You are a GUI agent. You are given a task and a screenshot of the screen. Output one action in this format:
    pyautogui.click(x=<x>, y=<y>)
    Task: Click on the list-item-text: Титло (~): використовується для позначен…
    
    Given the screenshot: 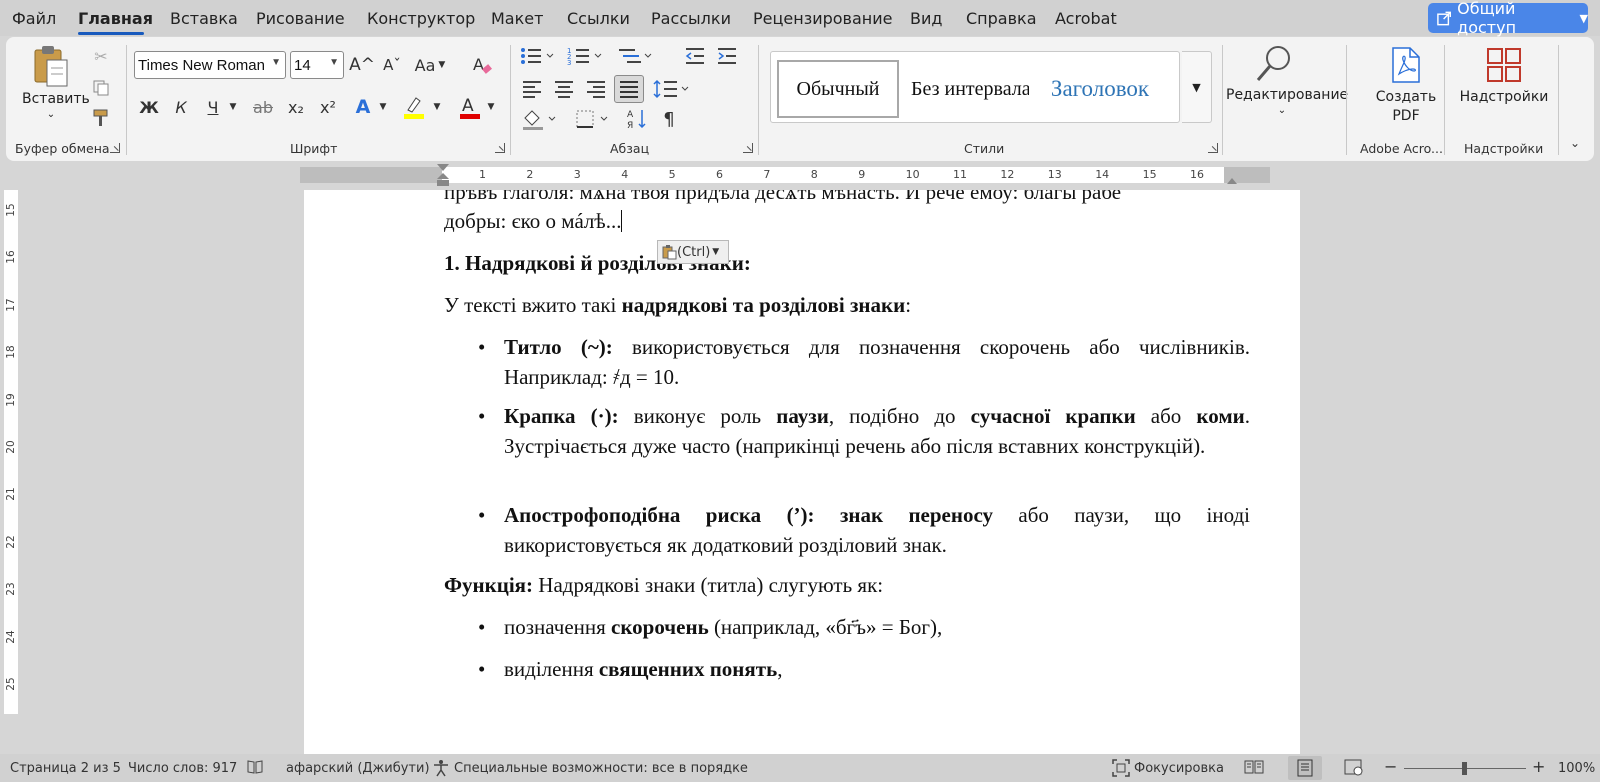 What is the action you would take?
    pyautogui.click(x=877, y=362)
    